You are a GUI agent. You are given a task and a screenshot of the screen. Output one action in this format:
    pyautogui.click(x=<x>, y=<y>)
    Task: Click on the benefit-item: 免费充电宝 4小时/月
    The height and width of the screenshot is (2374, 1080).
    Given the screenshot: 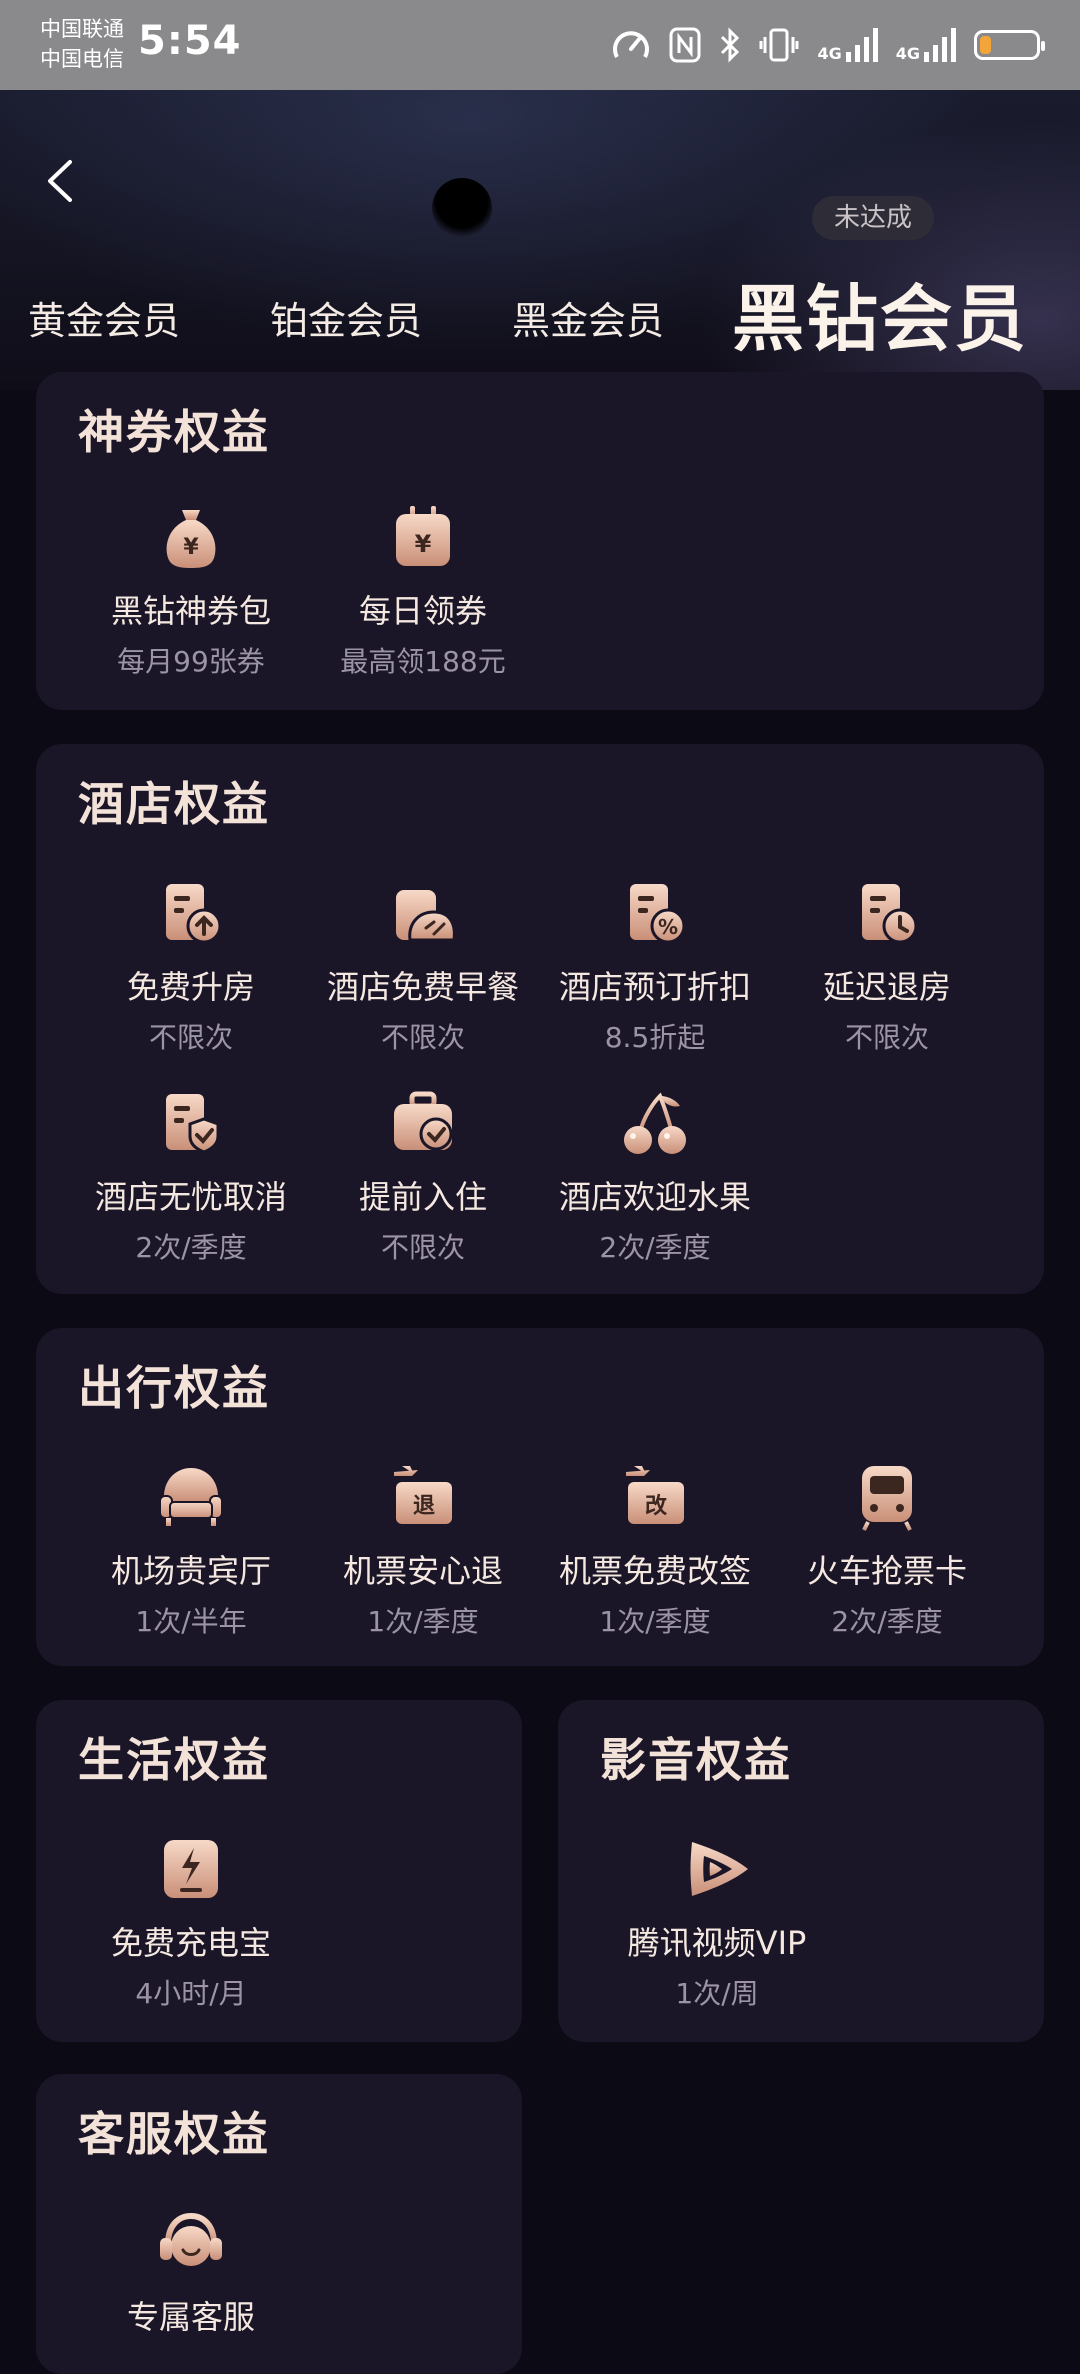 What is the action you would take?
    pyautogui.click(x=191, y=1923)
    